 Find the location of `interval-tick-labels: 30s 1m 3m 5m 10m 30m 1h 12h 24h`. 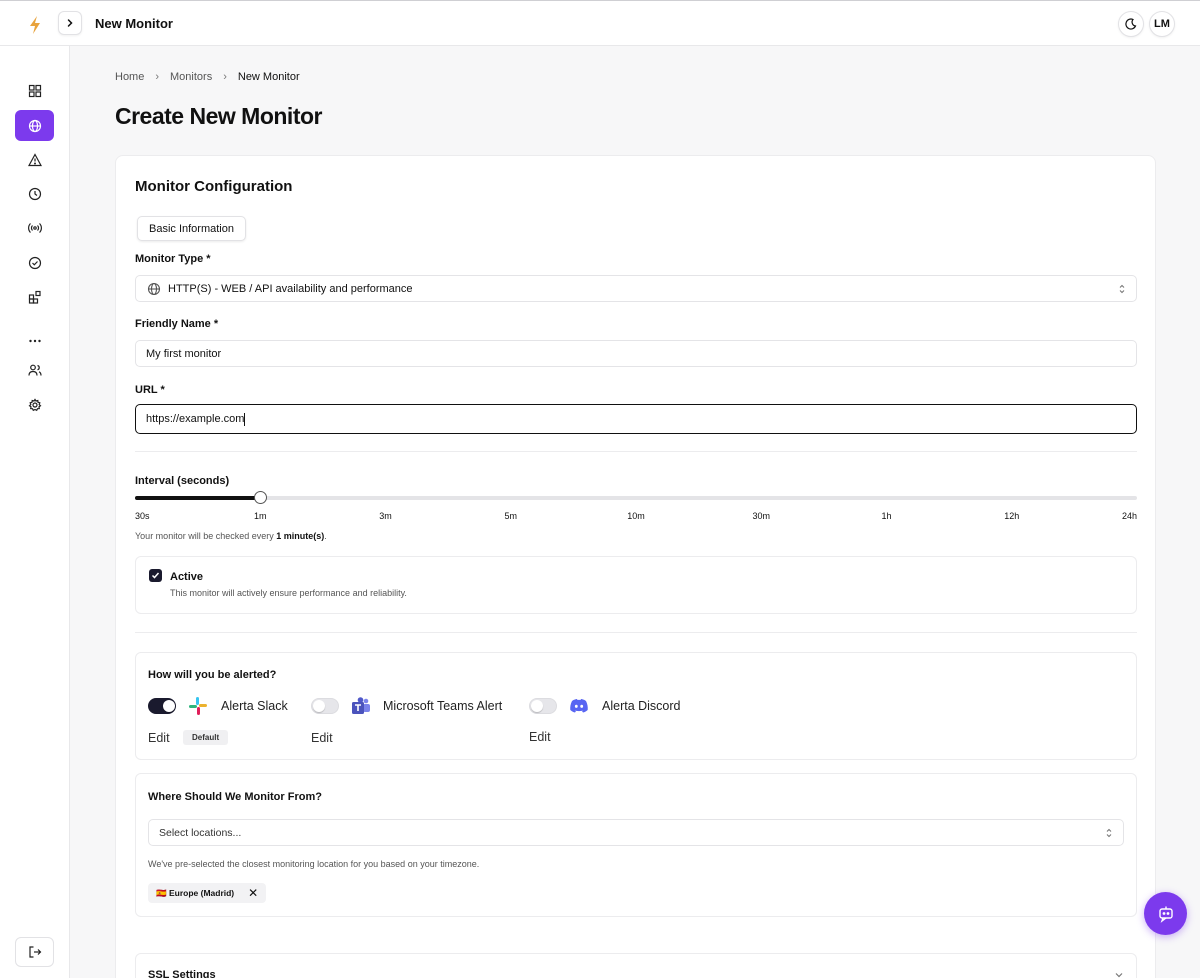

interval-tick-labels: 30s 1m 3m 5m 10m 30m 1h 12h 24h is located at coordinates (636, 517).